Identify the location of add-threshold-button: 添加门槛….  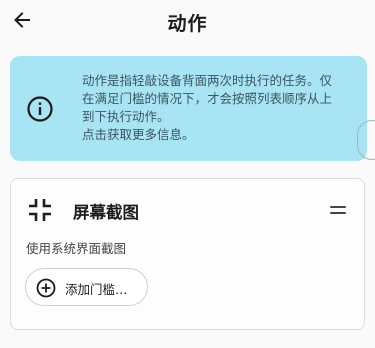
(86, 287).